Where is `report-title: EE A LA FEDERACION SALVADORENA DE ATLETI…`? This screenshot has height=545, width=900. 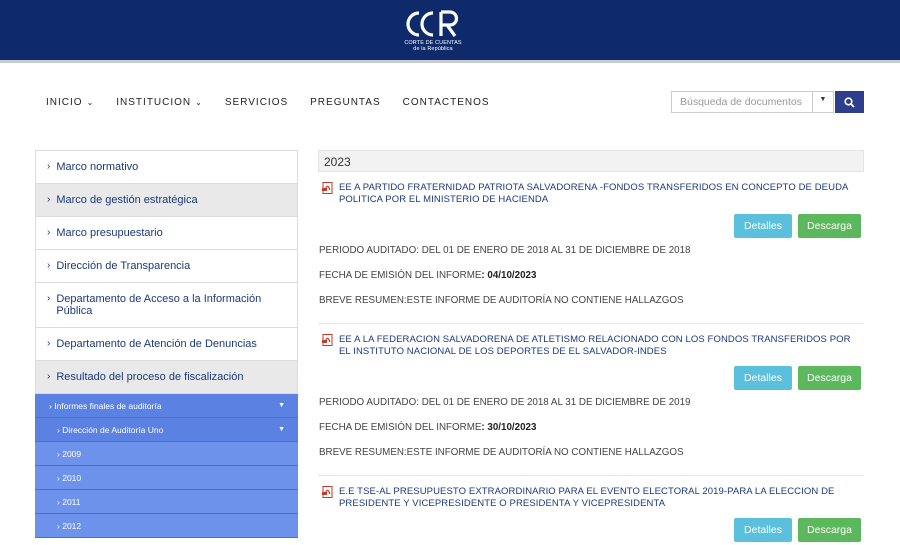
report-title: EE A LA FEDERACION SALVADORENA DE ATLETI… is located at coordinates (595, 345).